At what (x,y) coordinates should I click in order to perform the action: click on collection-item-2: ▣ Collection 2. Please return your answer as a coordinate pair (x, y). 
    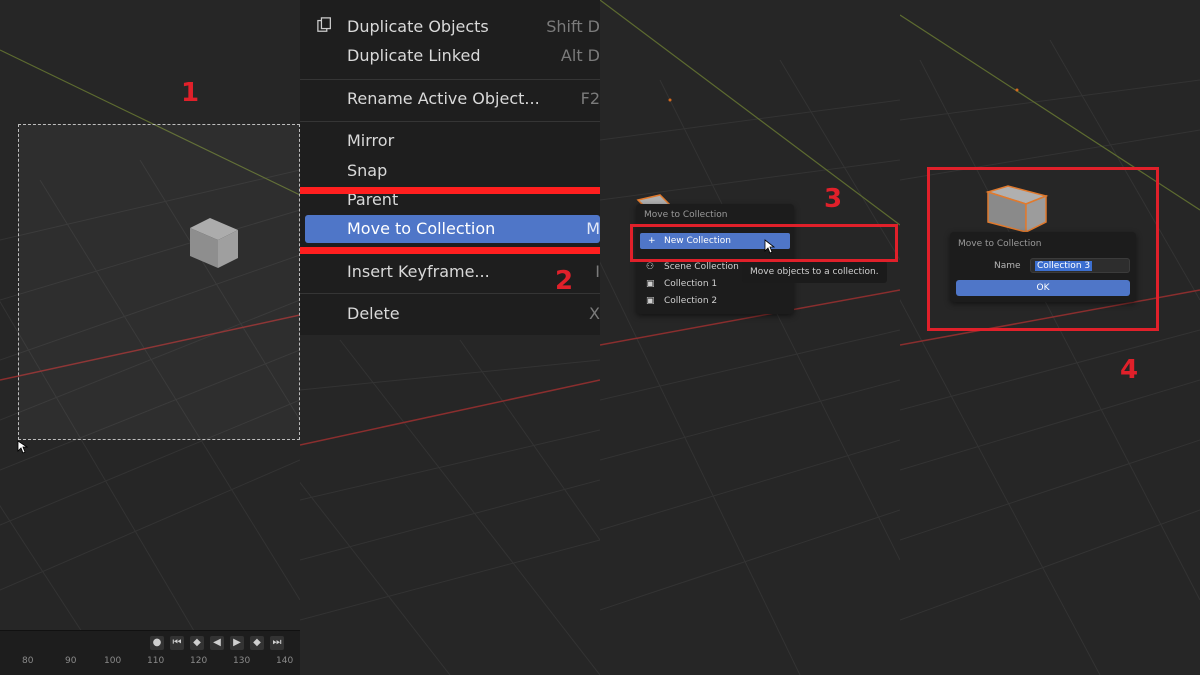
    Looking at the image, I should click on (716, 301).